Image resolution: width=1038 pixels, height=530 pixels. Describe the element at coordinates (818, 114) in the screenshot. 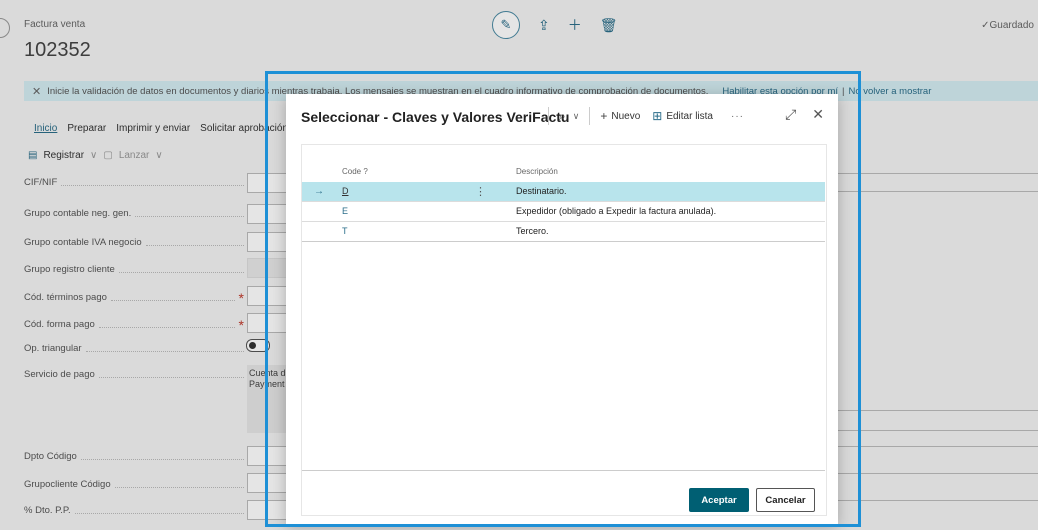

I see `close-icon: ✕` at that location.